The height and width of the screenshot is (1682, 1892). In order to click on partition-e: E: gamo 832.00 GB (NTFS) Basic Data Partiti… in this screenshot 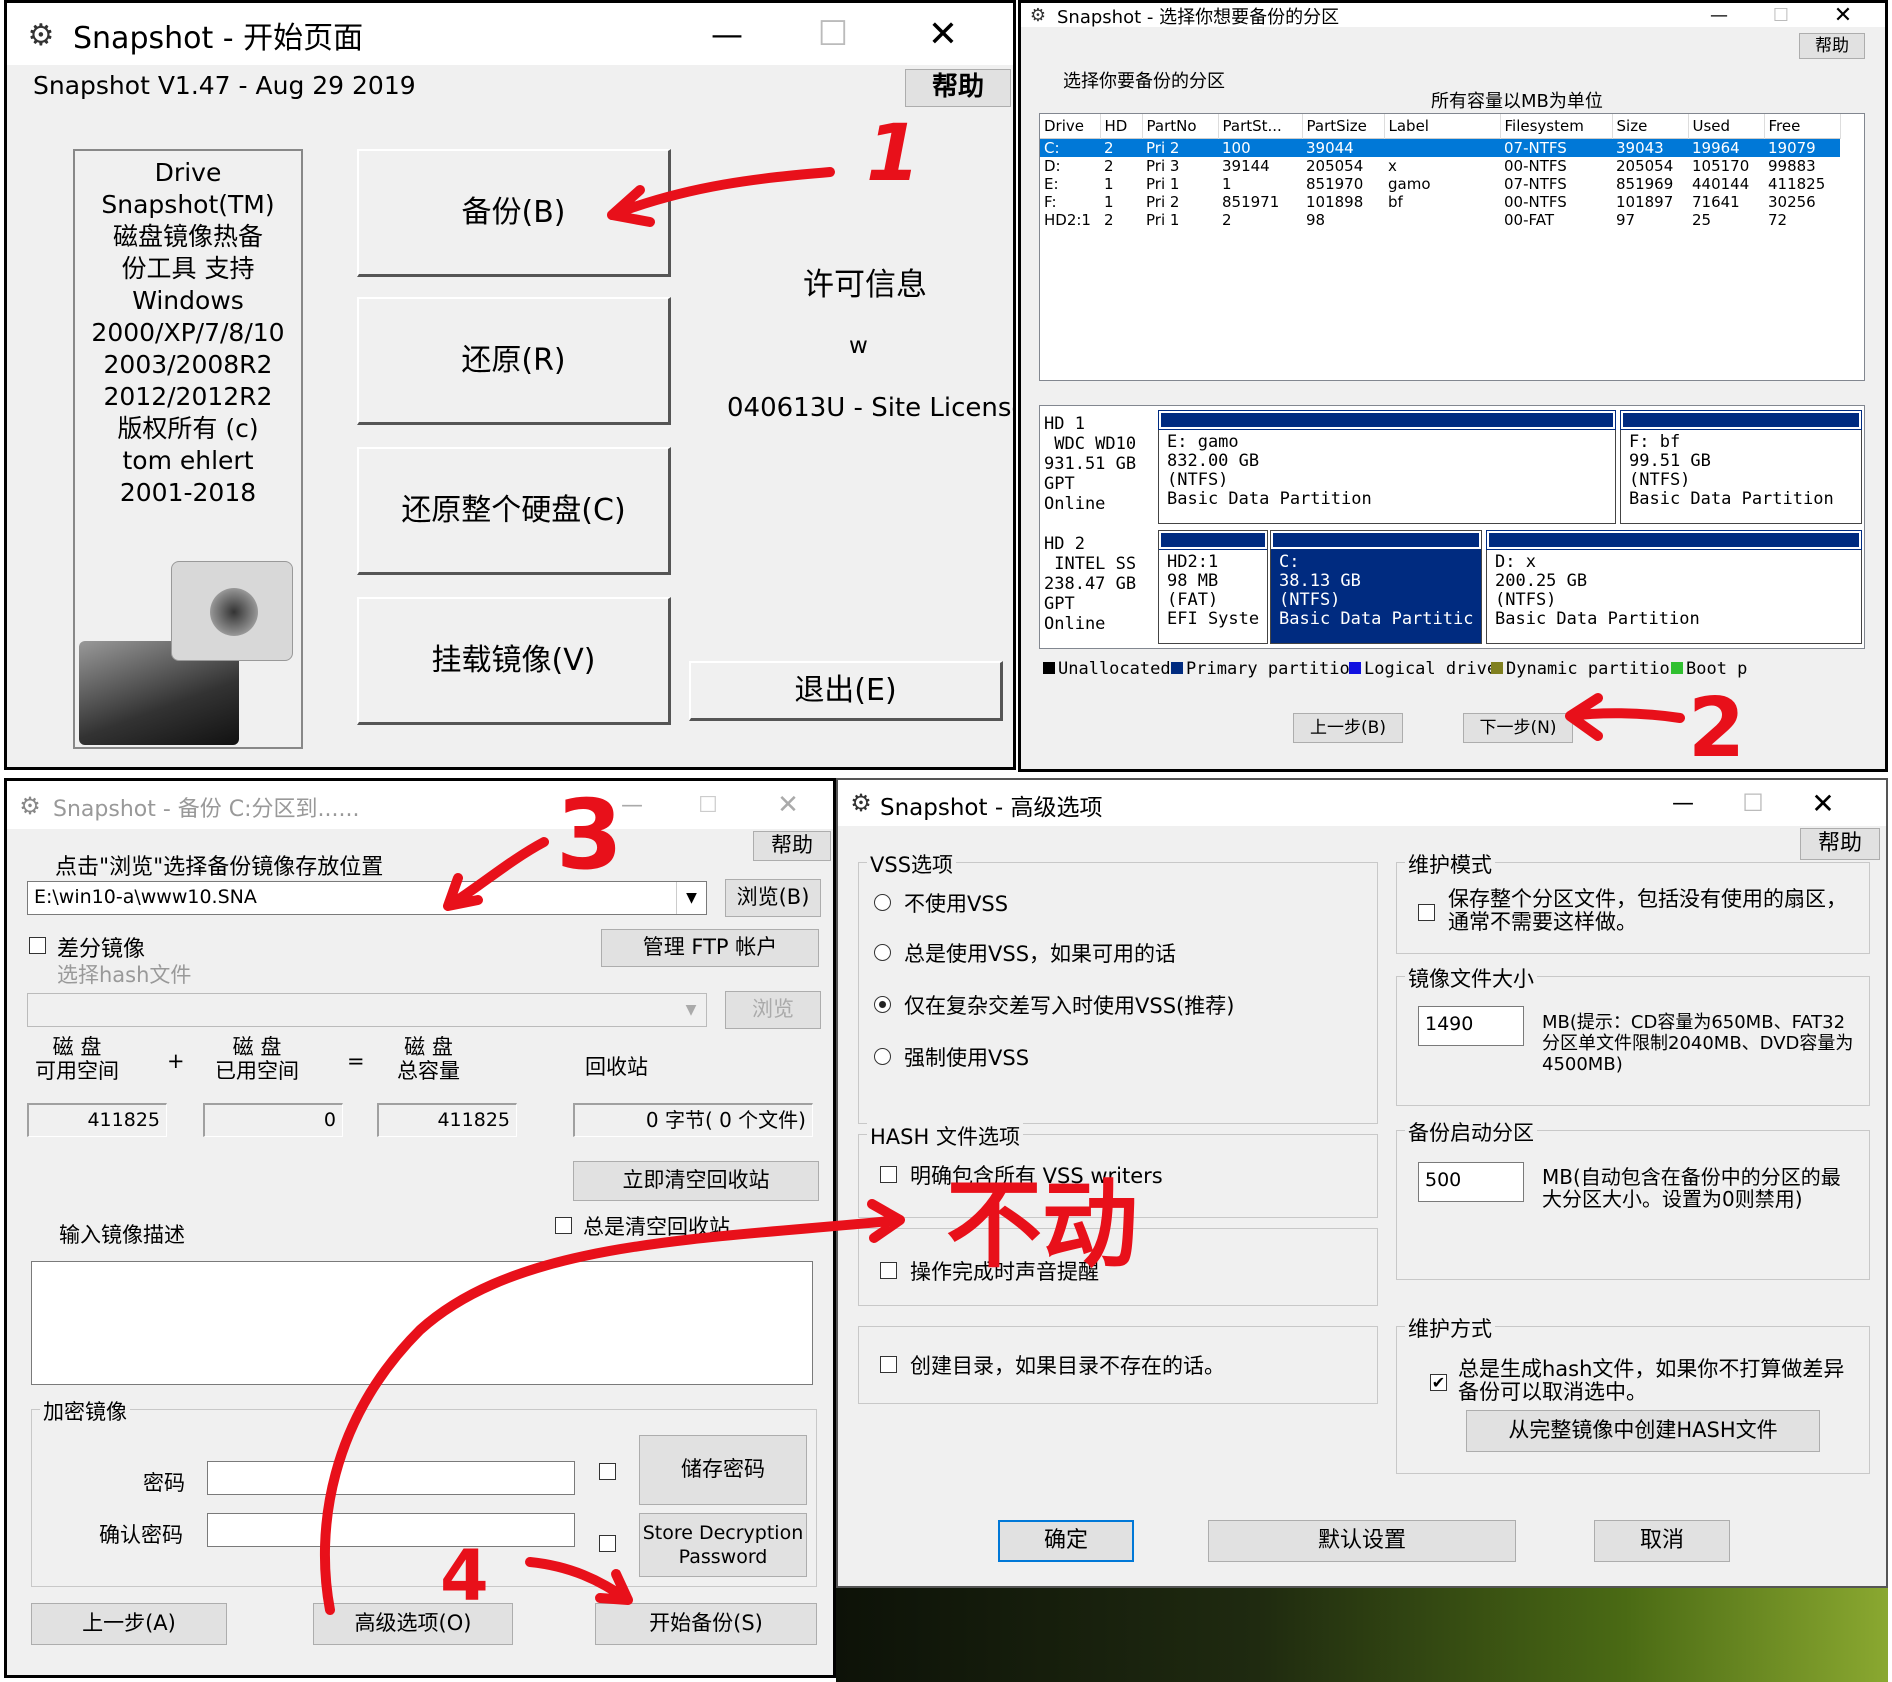, I will do `click(1387, 467)`.